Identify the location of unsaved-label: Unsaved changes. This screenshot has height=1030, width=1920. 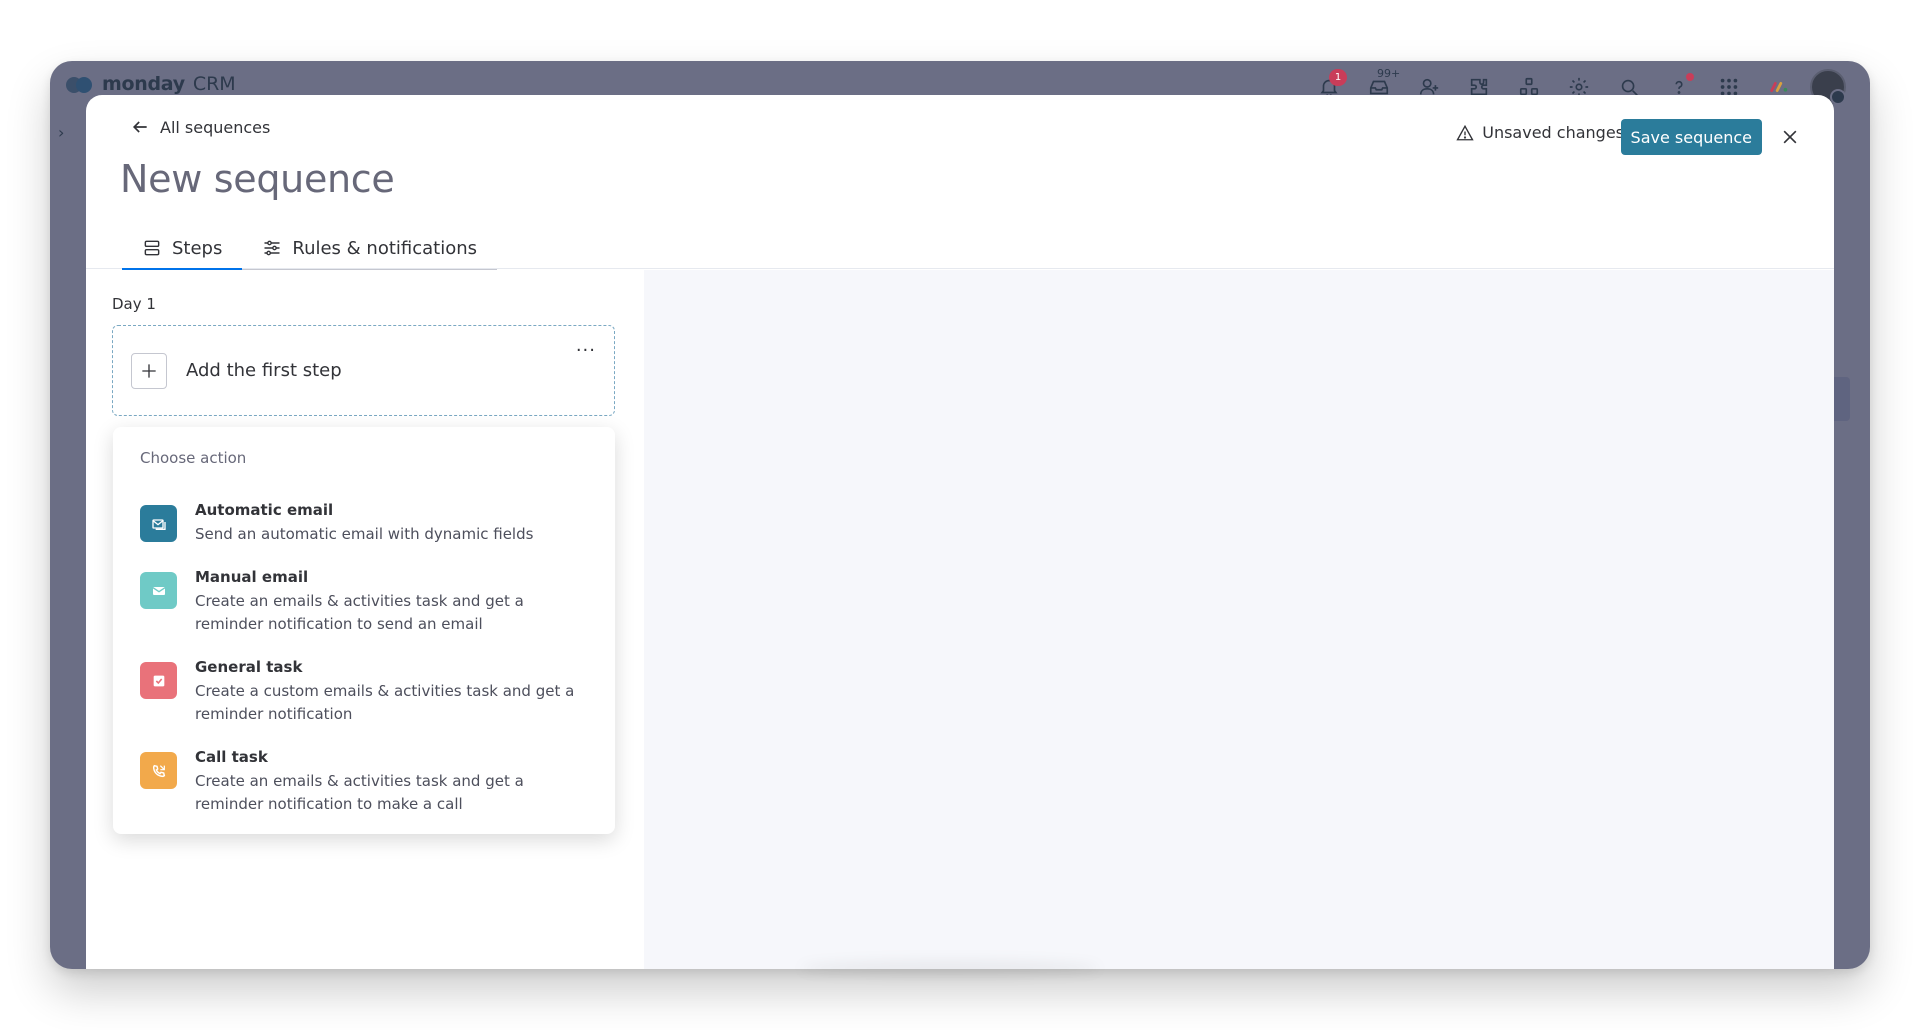
(1553, 132).